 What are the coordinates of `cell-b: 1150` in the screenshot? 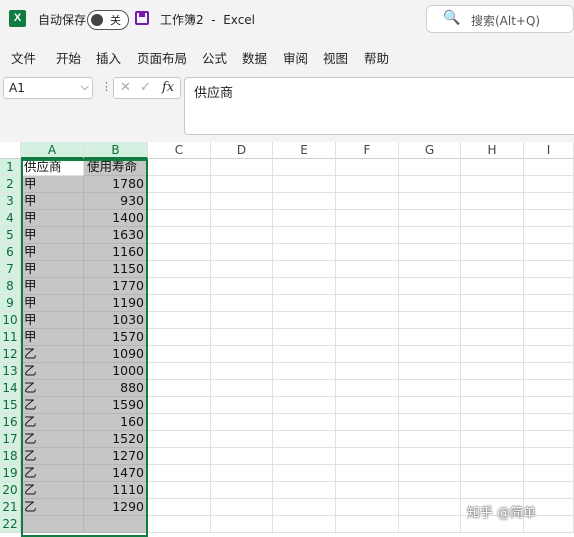 It's located at (116, 269).